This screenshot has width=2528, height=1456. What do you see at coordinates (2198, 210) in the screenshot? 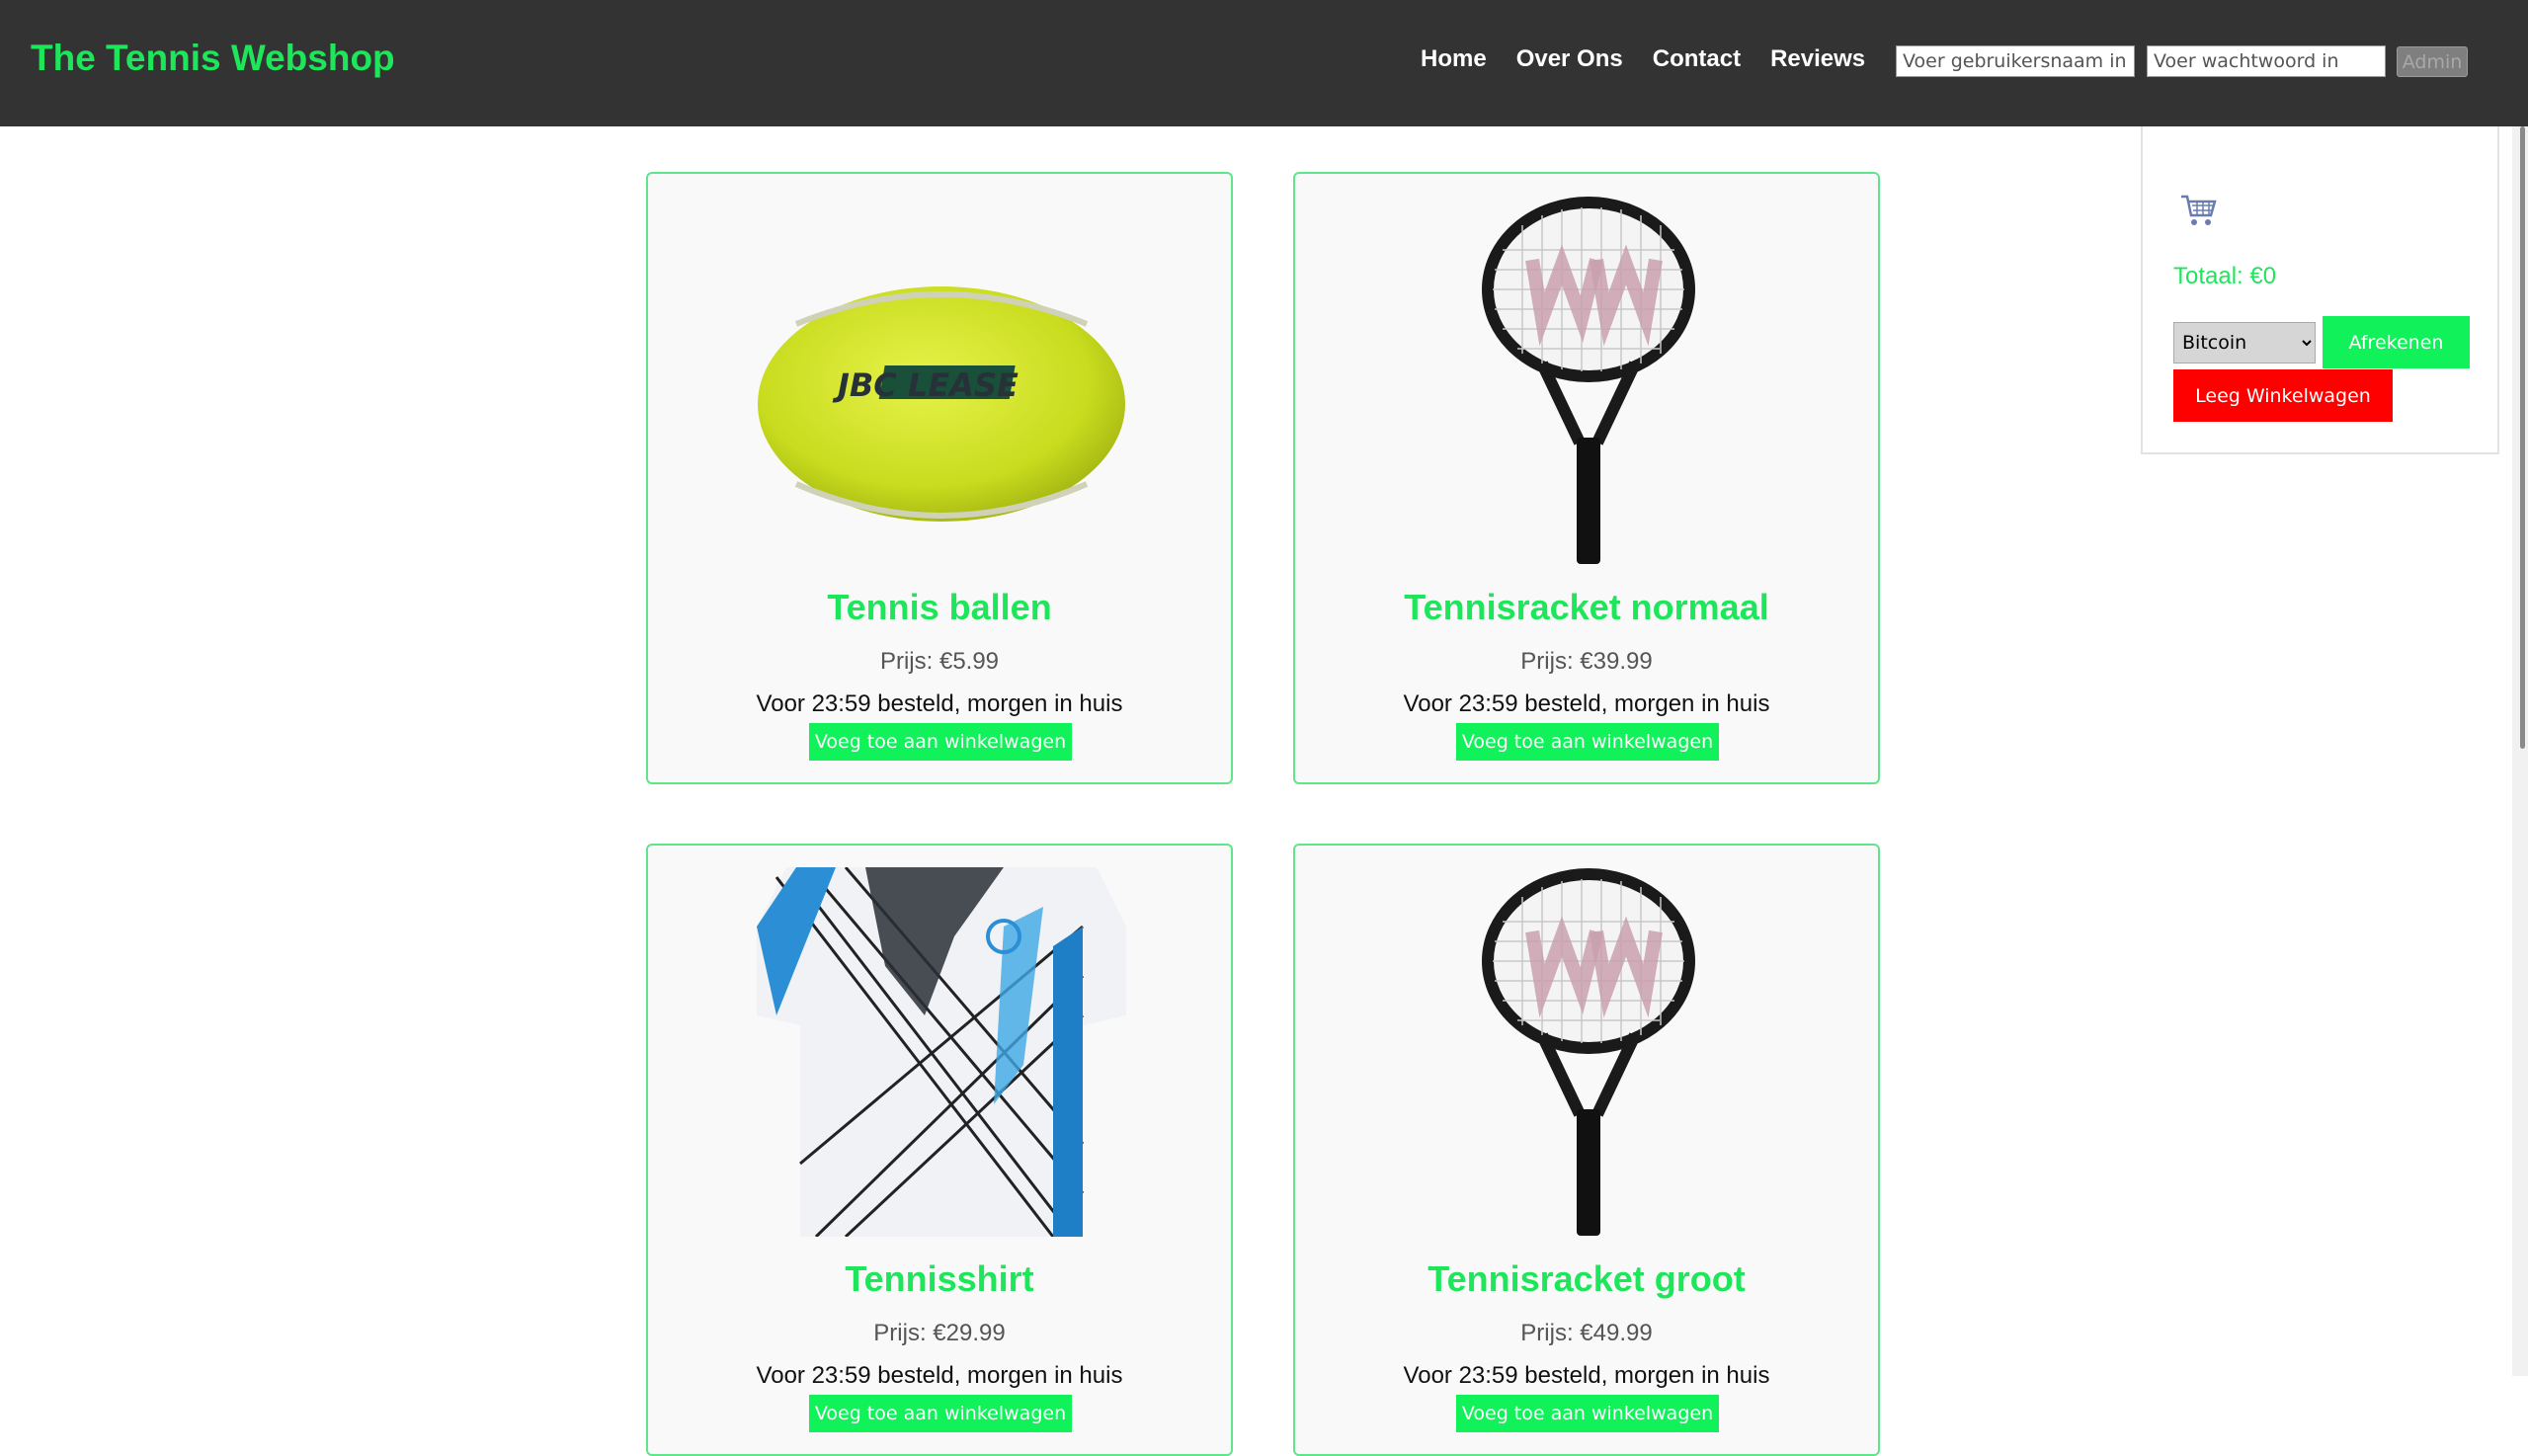
I see `shopping-cart-icon` at bounding box center [2198, 210].